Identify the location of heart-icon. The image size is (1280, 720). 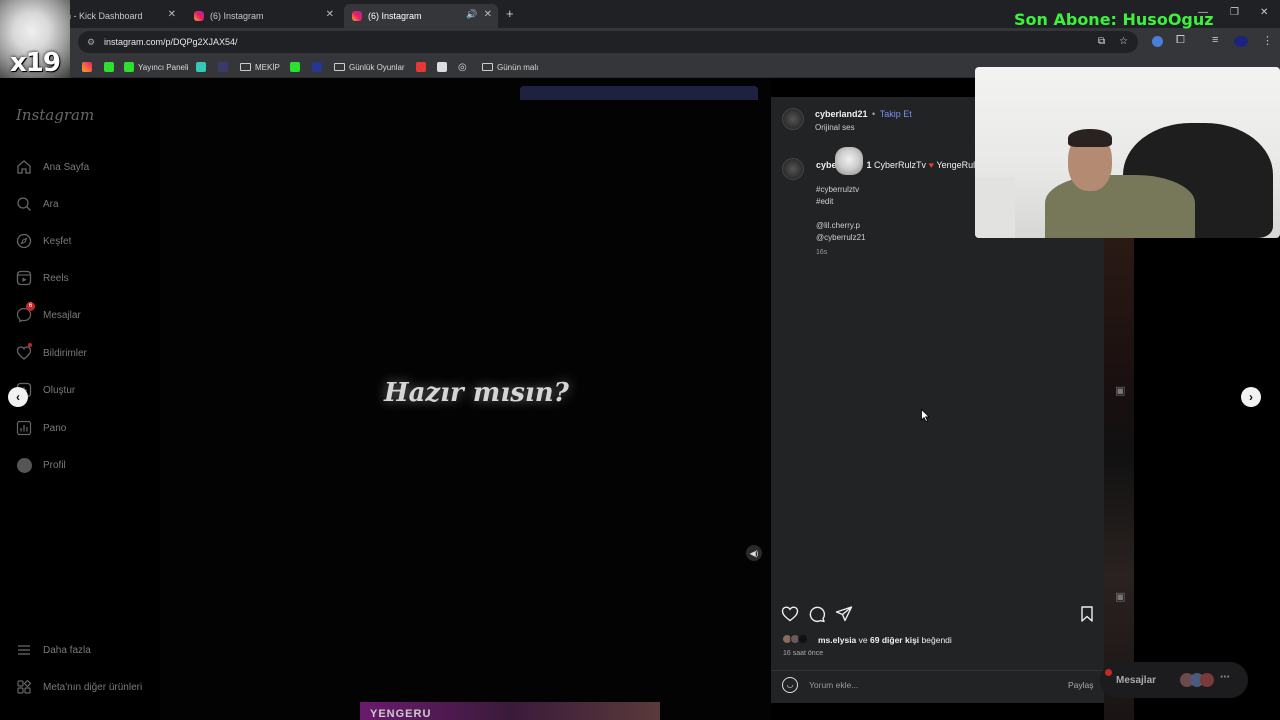
(24, 352).